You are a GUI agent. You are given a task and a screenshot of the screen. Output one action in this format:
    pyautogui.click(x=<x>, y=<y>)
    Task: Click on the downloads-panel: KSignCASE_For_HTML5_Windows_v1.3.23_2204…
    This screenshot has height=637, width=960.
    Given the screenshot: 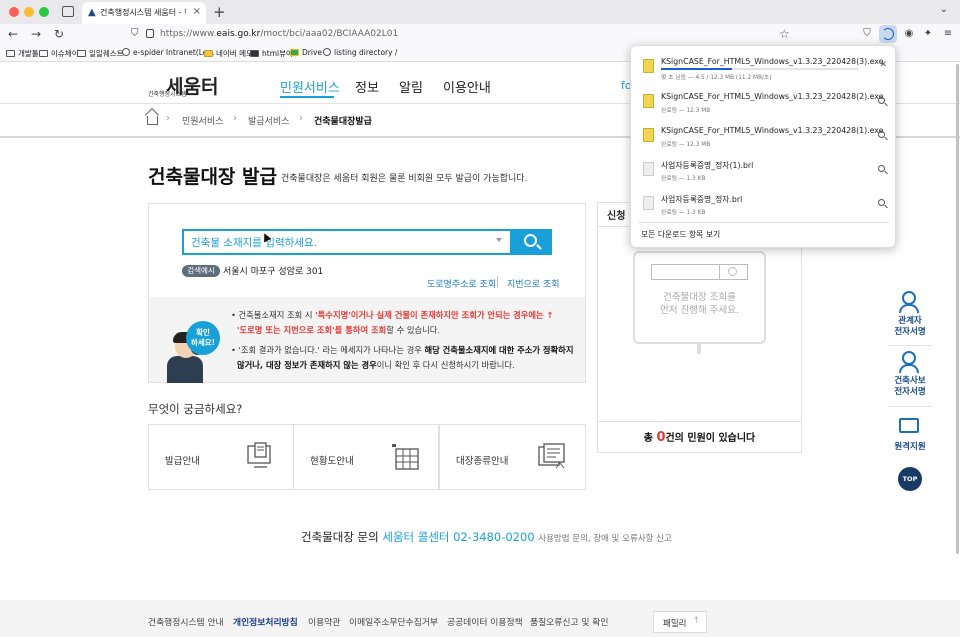 What is the action you would take?
    pyautogui.click(x=763, y=146)
    